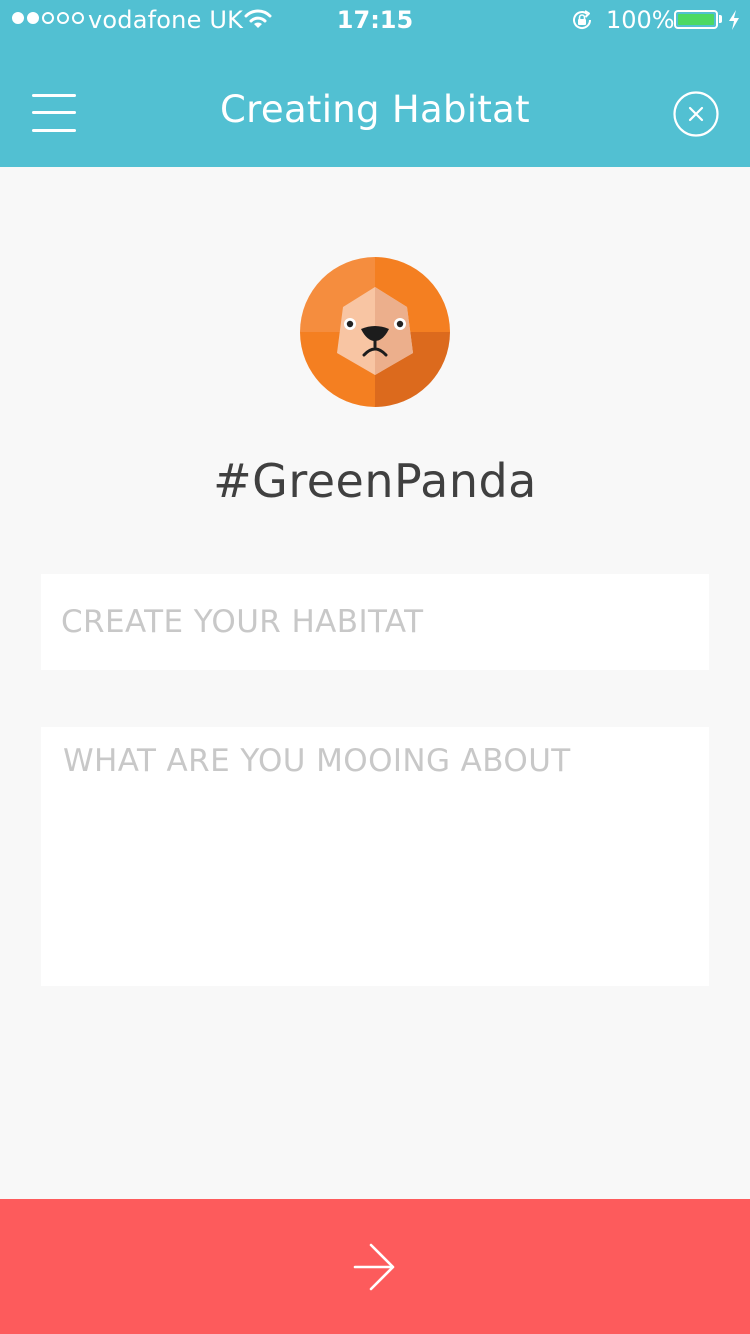 This screenshot has height=1334, width=750. What do you see at coordinates (696, 114) in the screenshot?
I see `close-circle-icon` at bounding box center [696, 114].